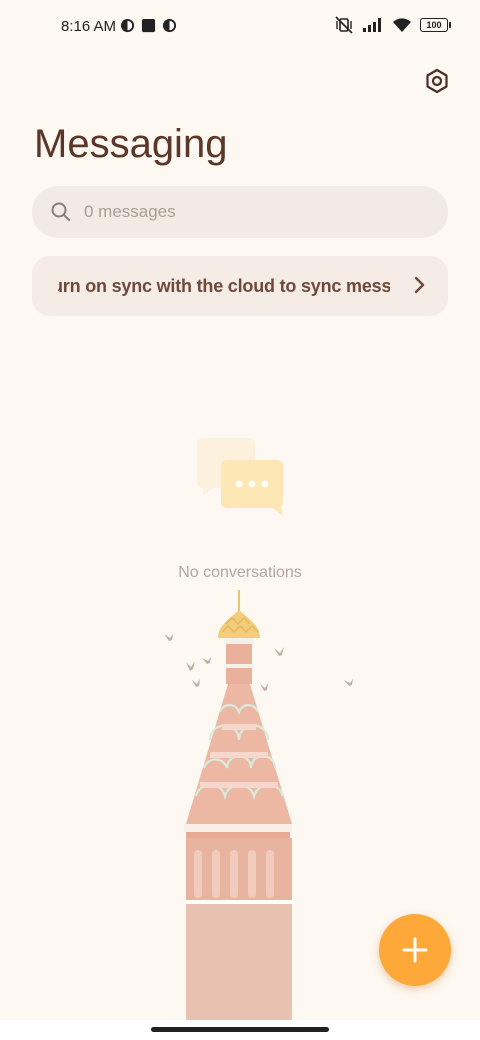 This screenshot has width=480, height=1040. Describe the element at coordinates (435, 25) in the screenshot. I see `battery-icon: 100` at that location.